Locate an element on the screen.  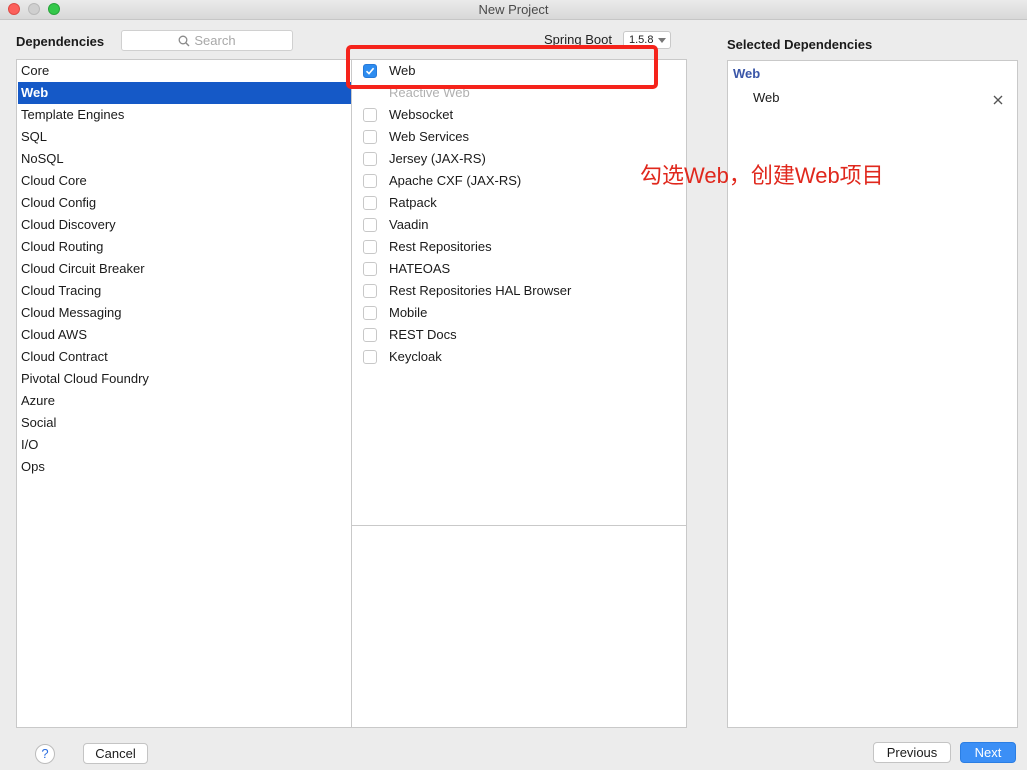
category-item-cloud-aws: Cloud AWS is located at coordinates (184, 335).